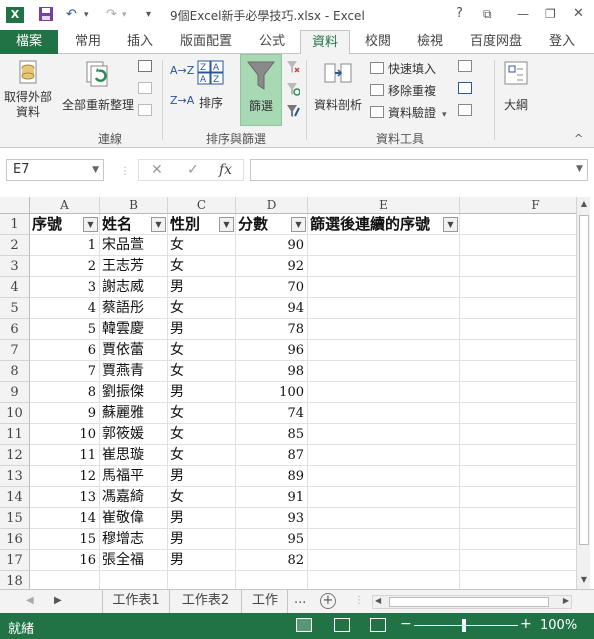 This screenshot has width=594, height=639. What do you see at coordinates (338, 86) in the screenshot?
I see `text-to-columns-button: 資料剖析` at bounding box center [338, 86].